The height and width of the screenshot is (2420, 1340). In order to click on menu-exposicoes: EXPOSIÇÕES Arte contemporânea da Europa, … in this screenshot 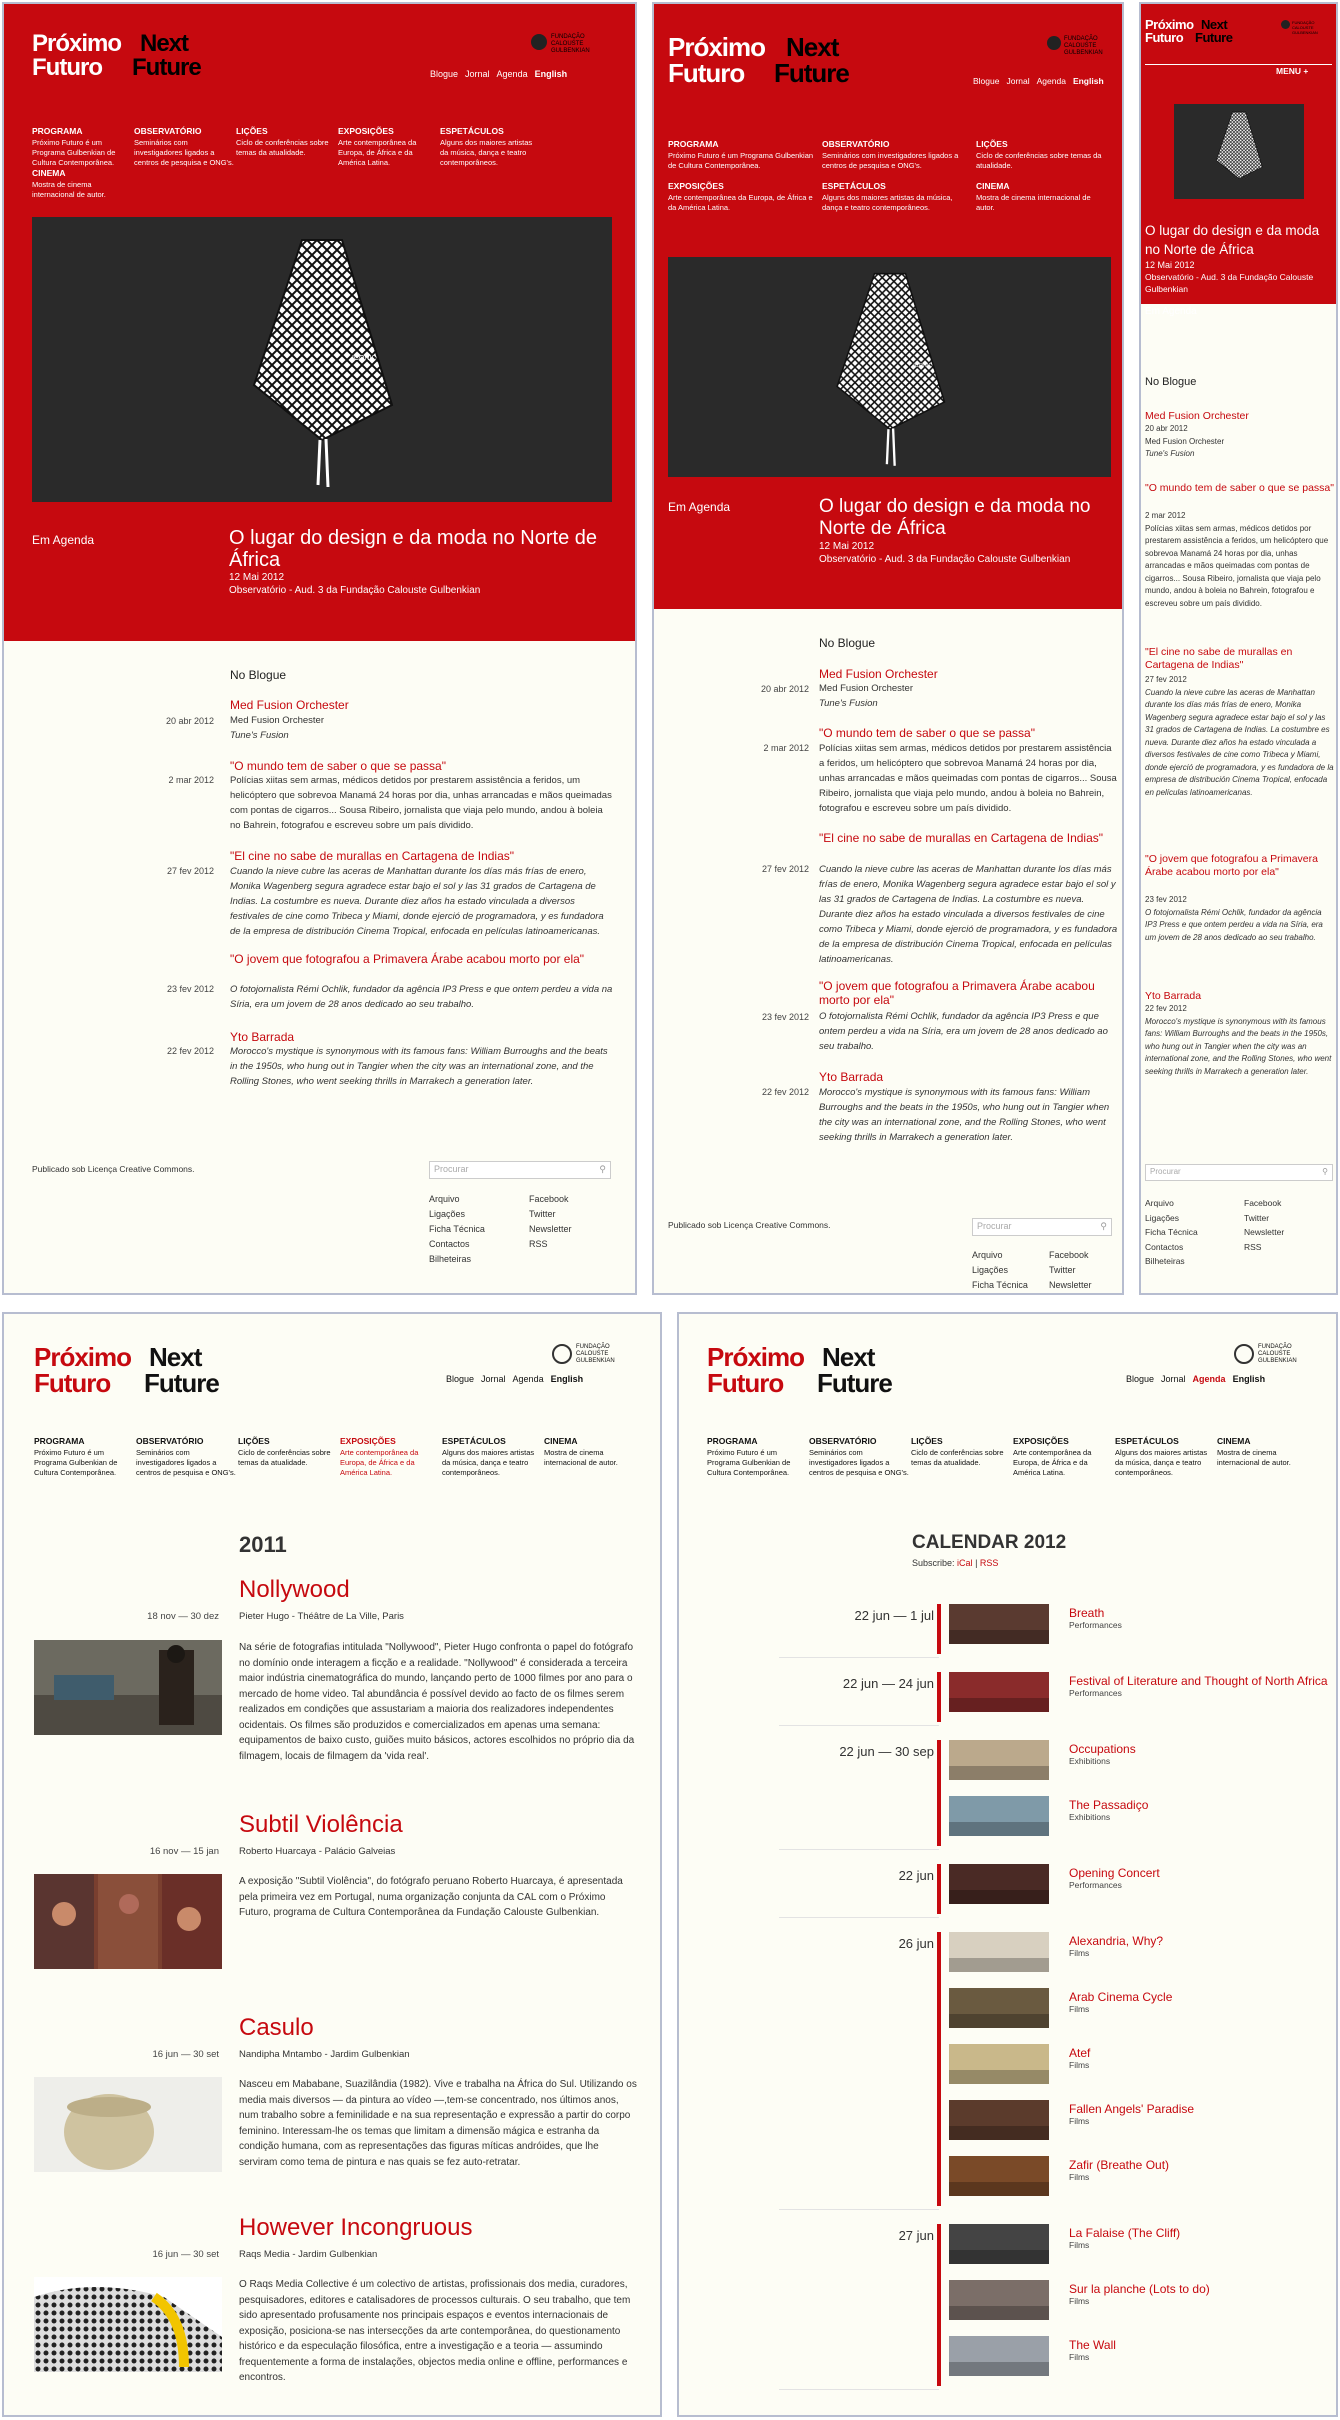, I will do `click(744, 197)`.